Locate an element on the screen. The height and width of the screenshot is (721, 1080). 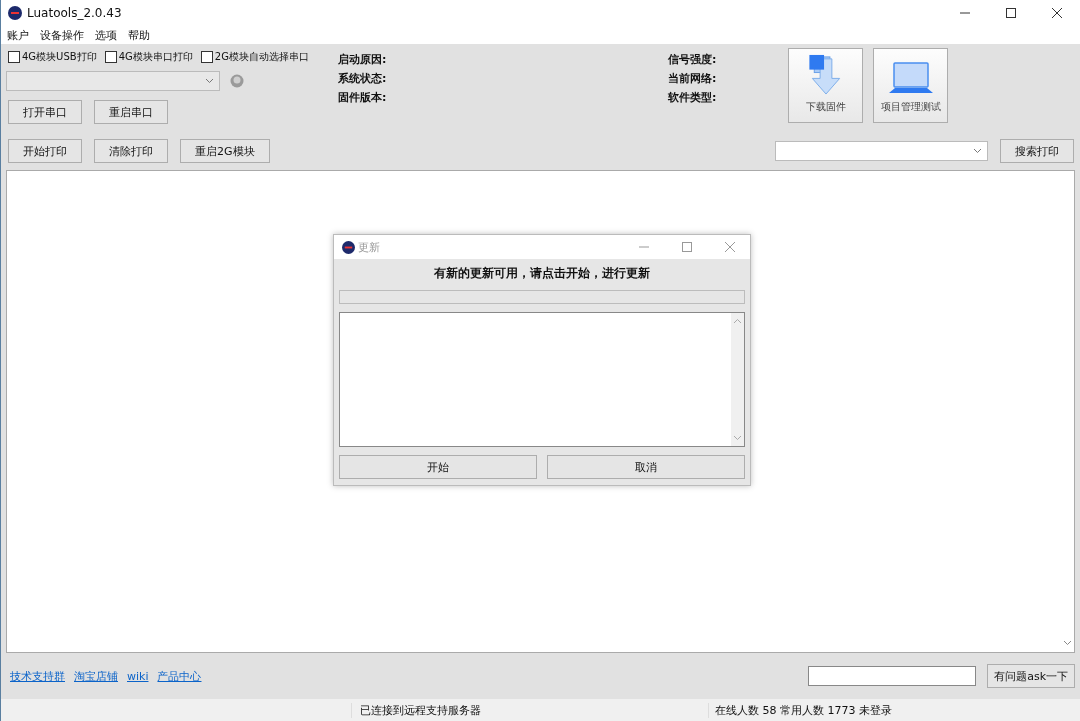
dialog-button: 开始 is located at coordinates (438, 467).